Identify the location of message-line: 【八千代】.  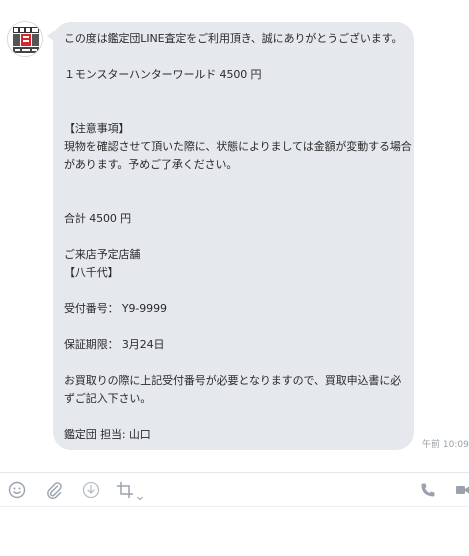
(91, 272).